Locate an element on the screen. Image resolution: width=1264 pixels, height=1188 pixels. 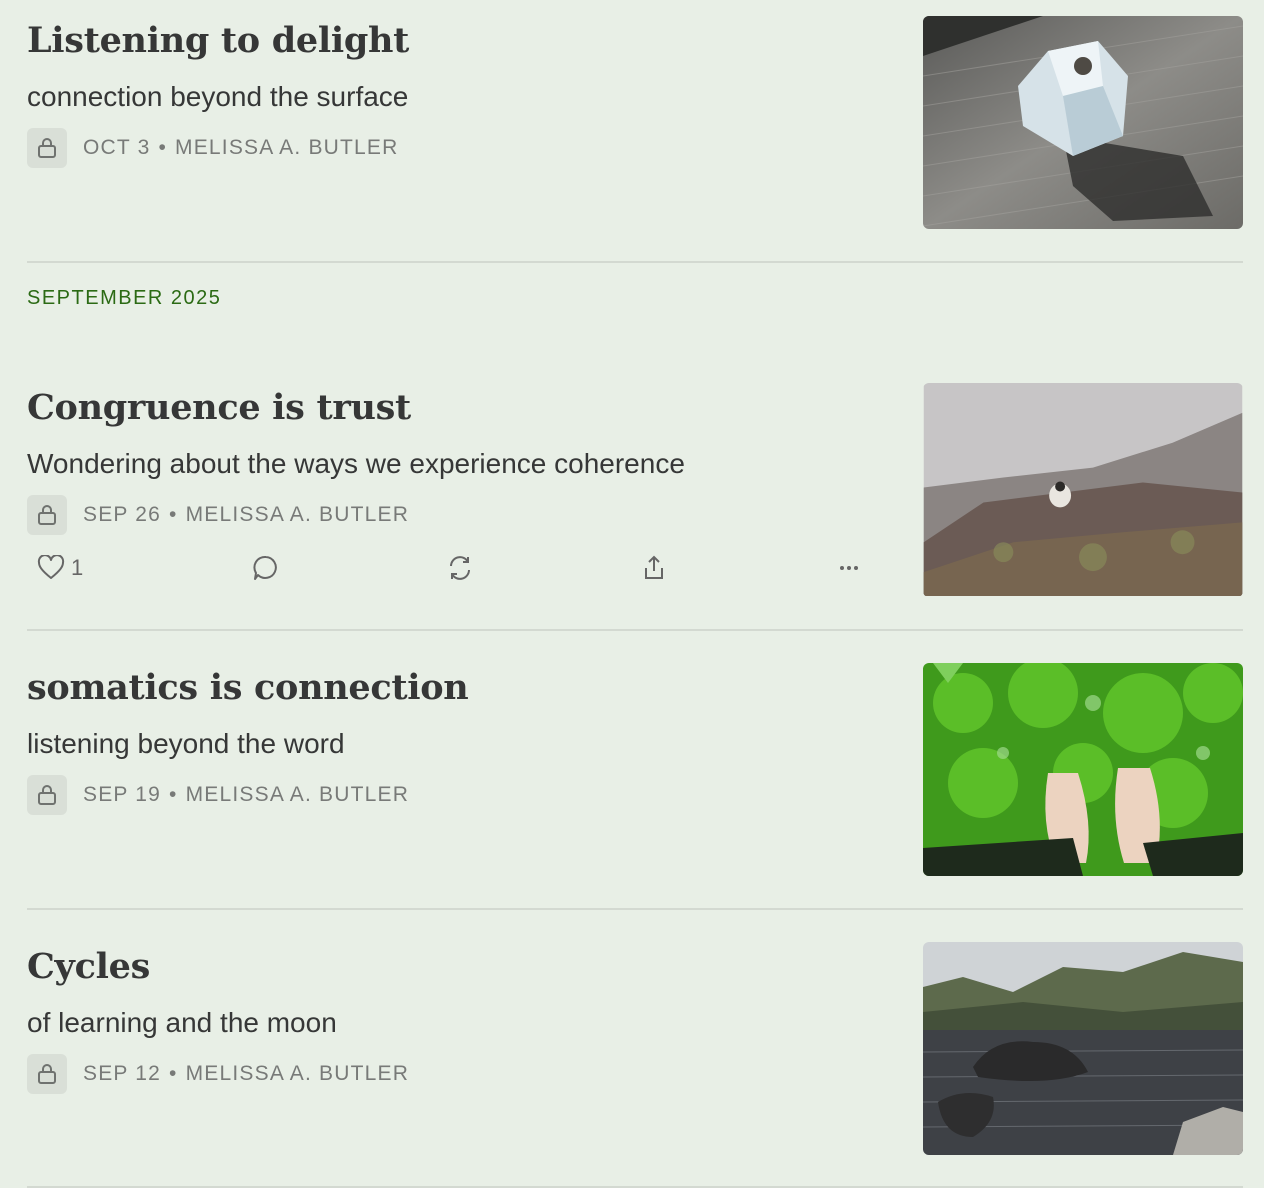
post-thumbnail-sheep is located at coordinates (1083, 490).